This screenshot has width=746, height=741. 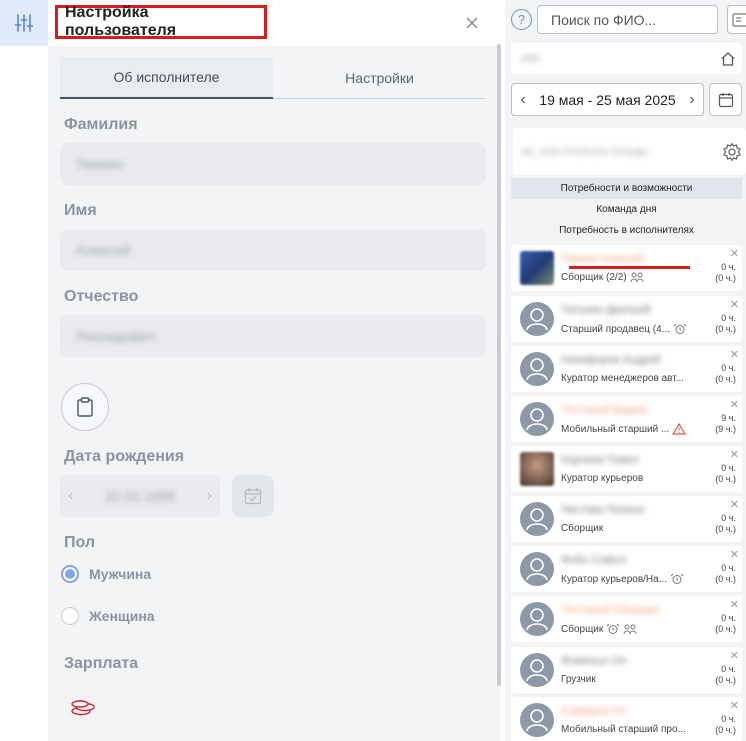 I want to click on patronymic-label: Отчество, so click(x=101, y=296).